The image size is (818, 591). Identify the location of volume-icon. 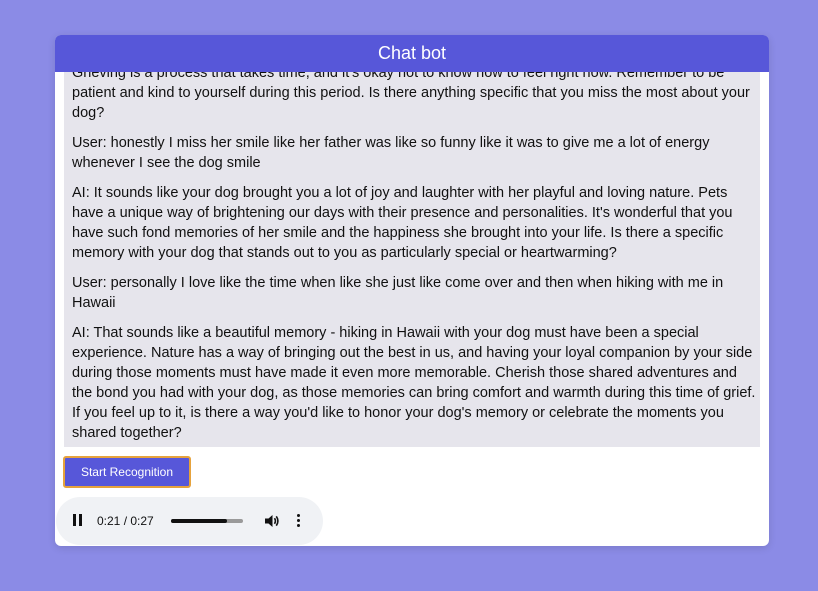
(272, 521).